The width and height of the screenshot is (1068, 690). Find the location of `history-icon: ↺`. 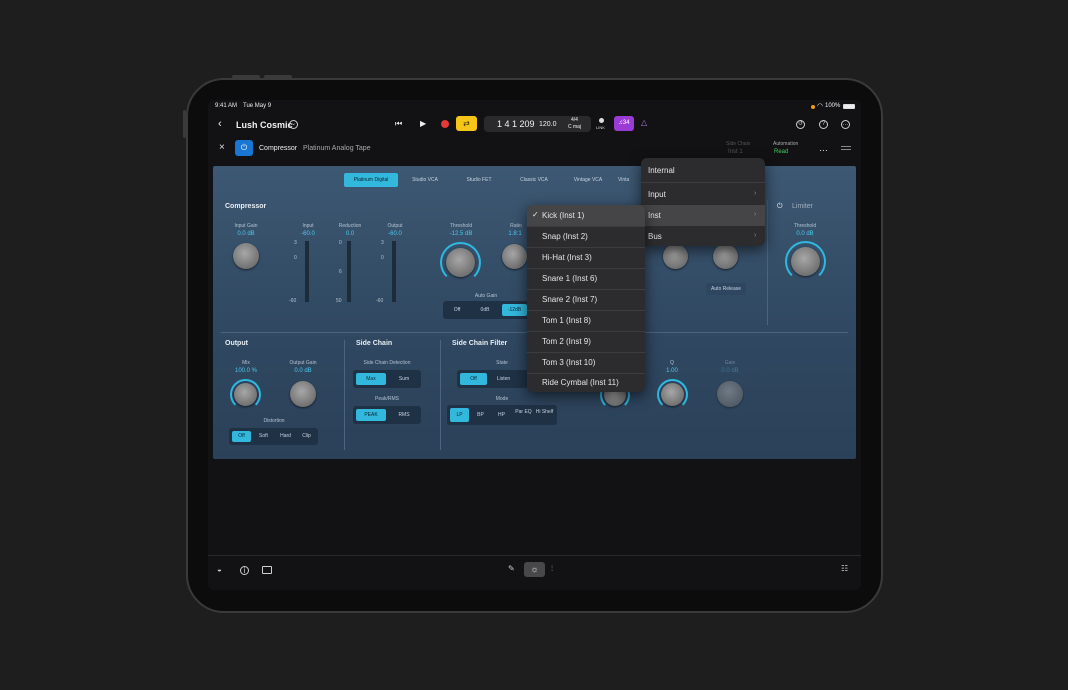

history-icon: ↺ is located at coordinates (800, 124).